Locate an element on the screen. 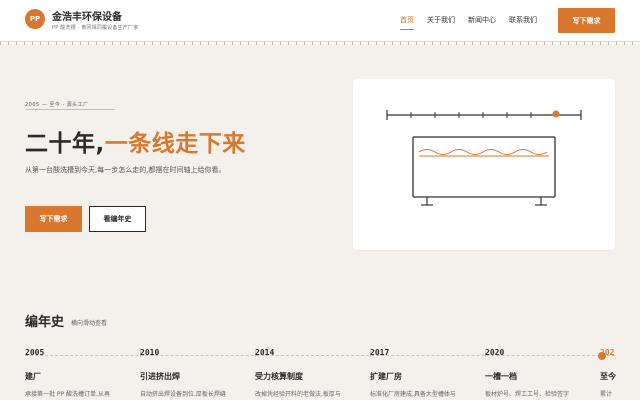 The width and height of the screenshot is (640, 400). chronicle-title: 编年史 is located at coordinates (45, 322).